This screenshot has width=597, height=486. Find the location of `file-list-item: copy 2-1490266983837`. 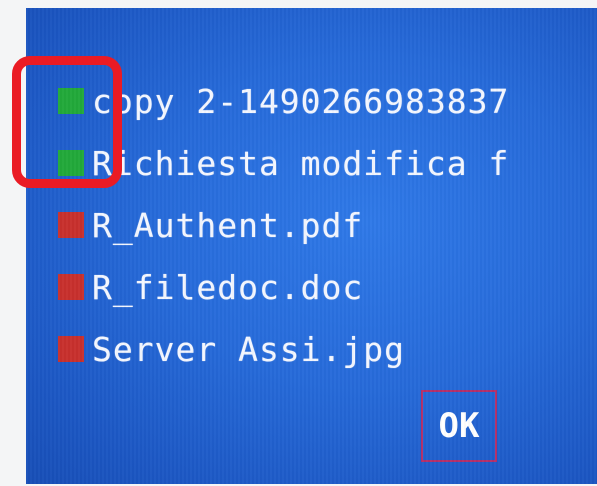

file-list-item: copy 2-1490266983837 is located at coordinates (283, 101).